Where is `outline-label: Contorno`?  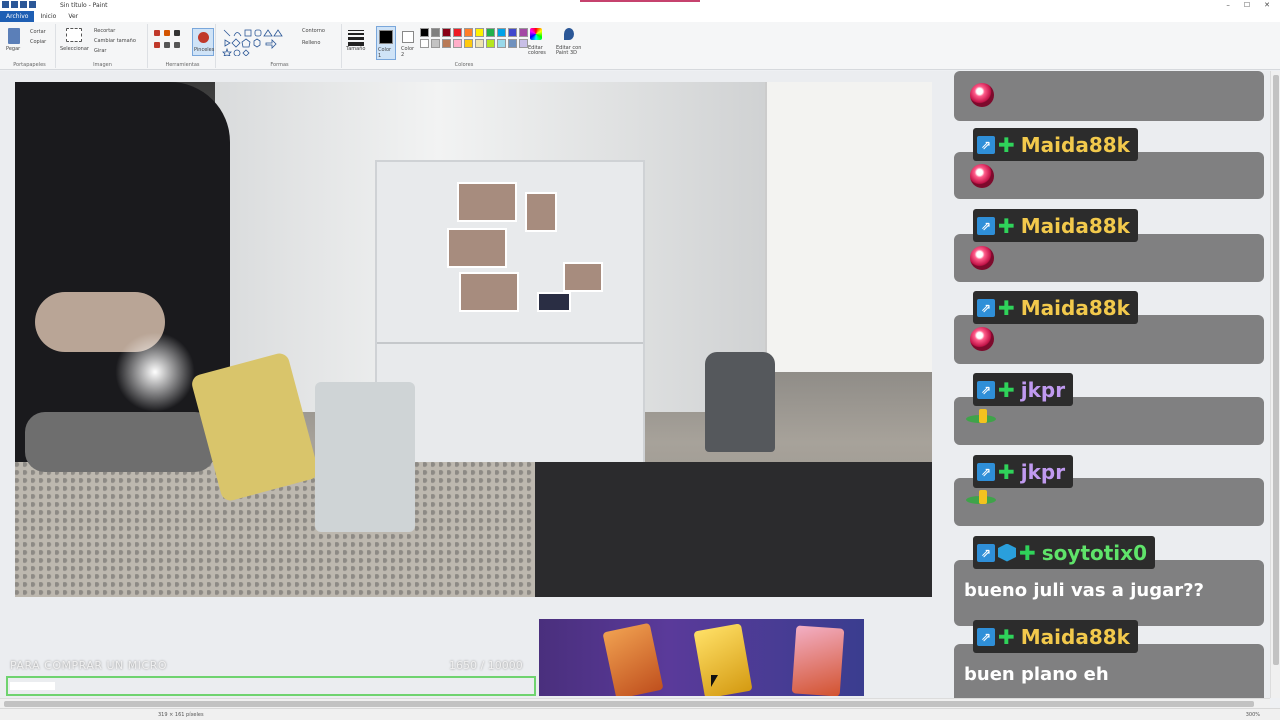 outline-label: Contorno is located at coordinates (313, 31).